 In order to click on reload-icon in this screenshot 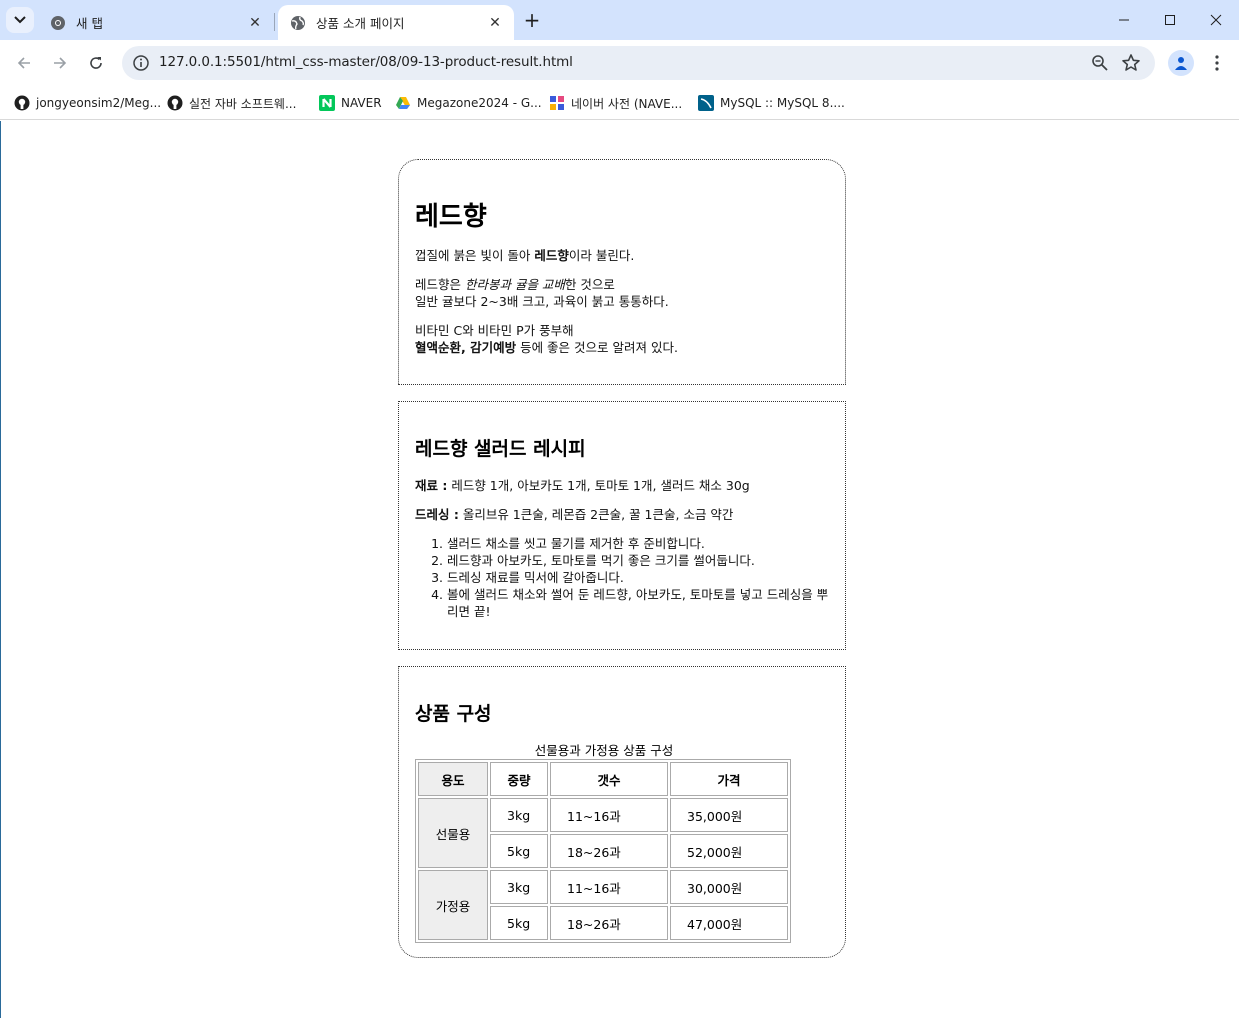, I will do `click(96, 63)`.